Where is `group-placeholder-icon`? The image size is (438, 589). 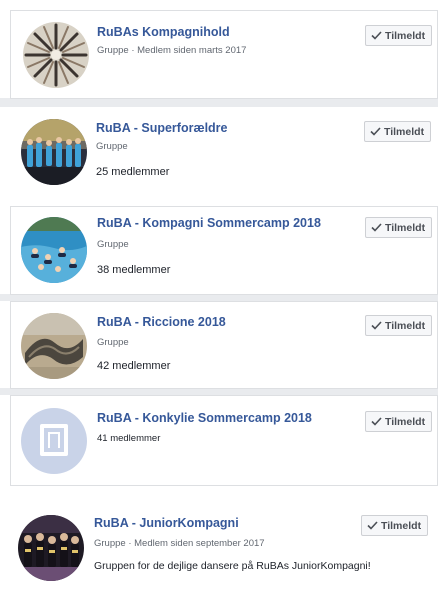
group-placeholder-icon is located at coordinates (54, 441).